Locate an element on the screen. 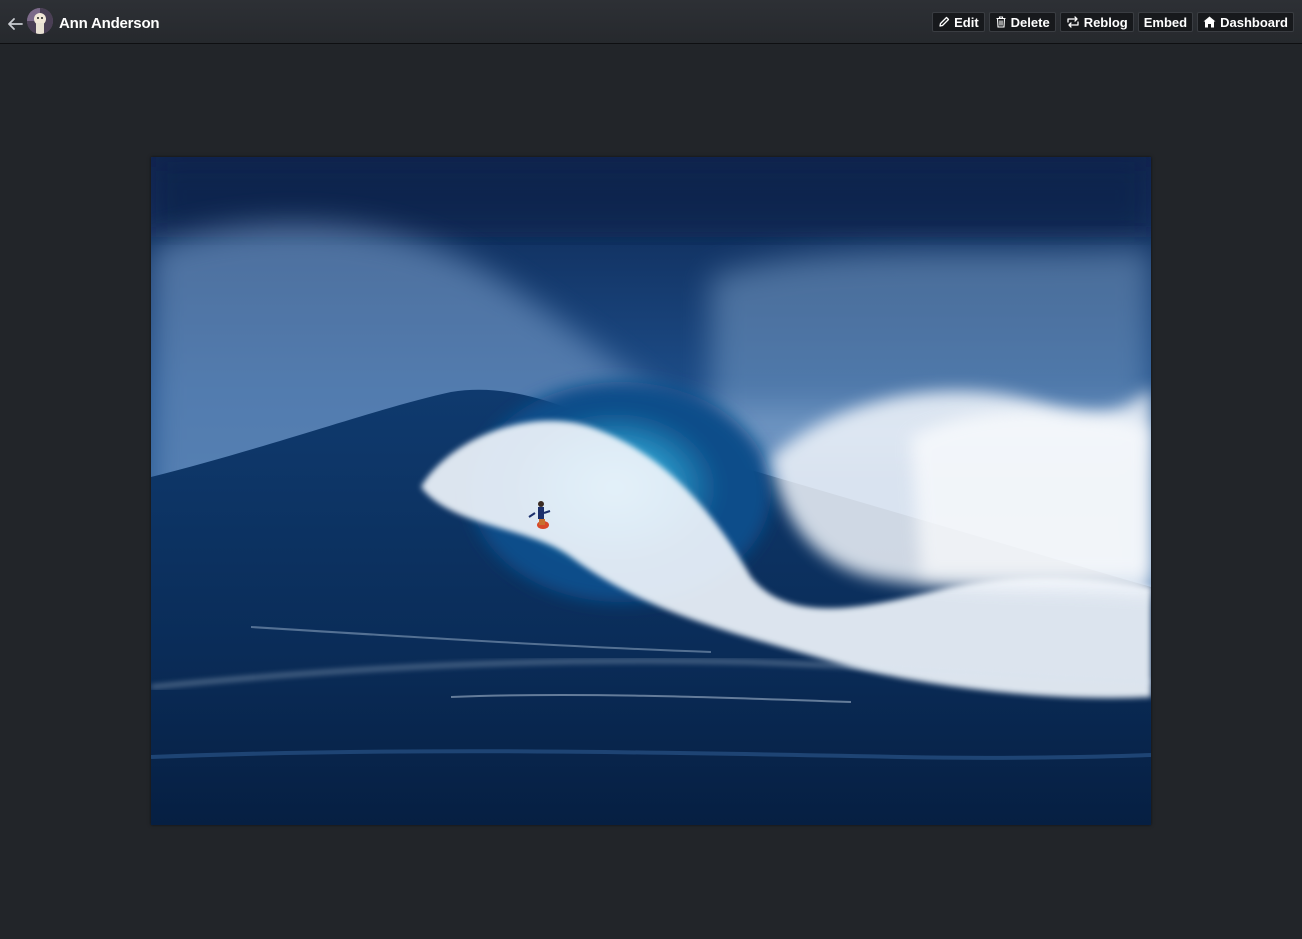 The height and width of the screenshot is (939, 1302). dashboard-label: Dashboard is located at coordinates (1254, 22).